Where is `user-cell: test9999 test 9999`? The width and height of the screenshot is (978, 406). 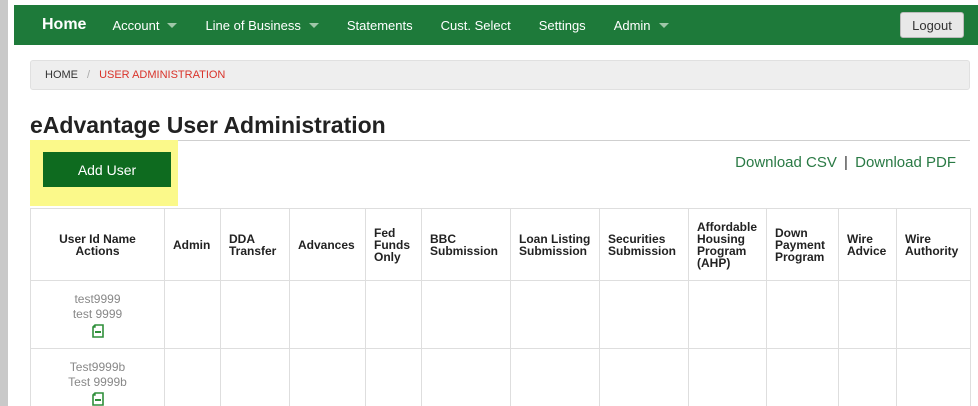 user-cell: test9999 test 9999 is located at coordinates (97, 314).